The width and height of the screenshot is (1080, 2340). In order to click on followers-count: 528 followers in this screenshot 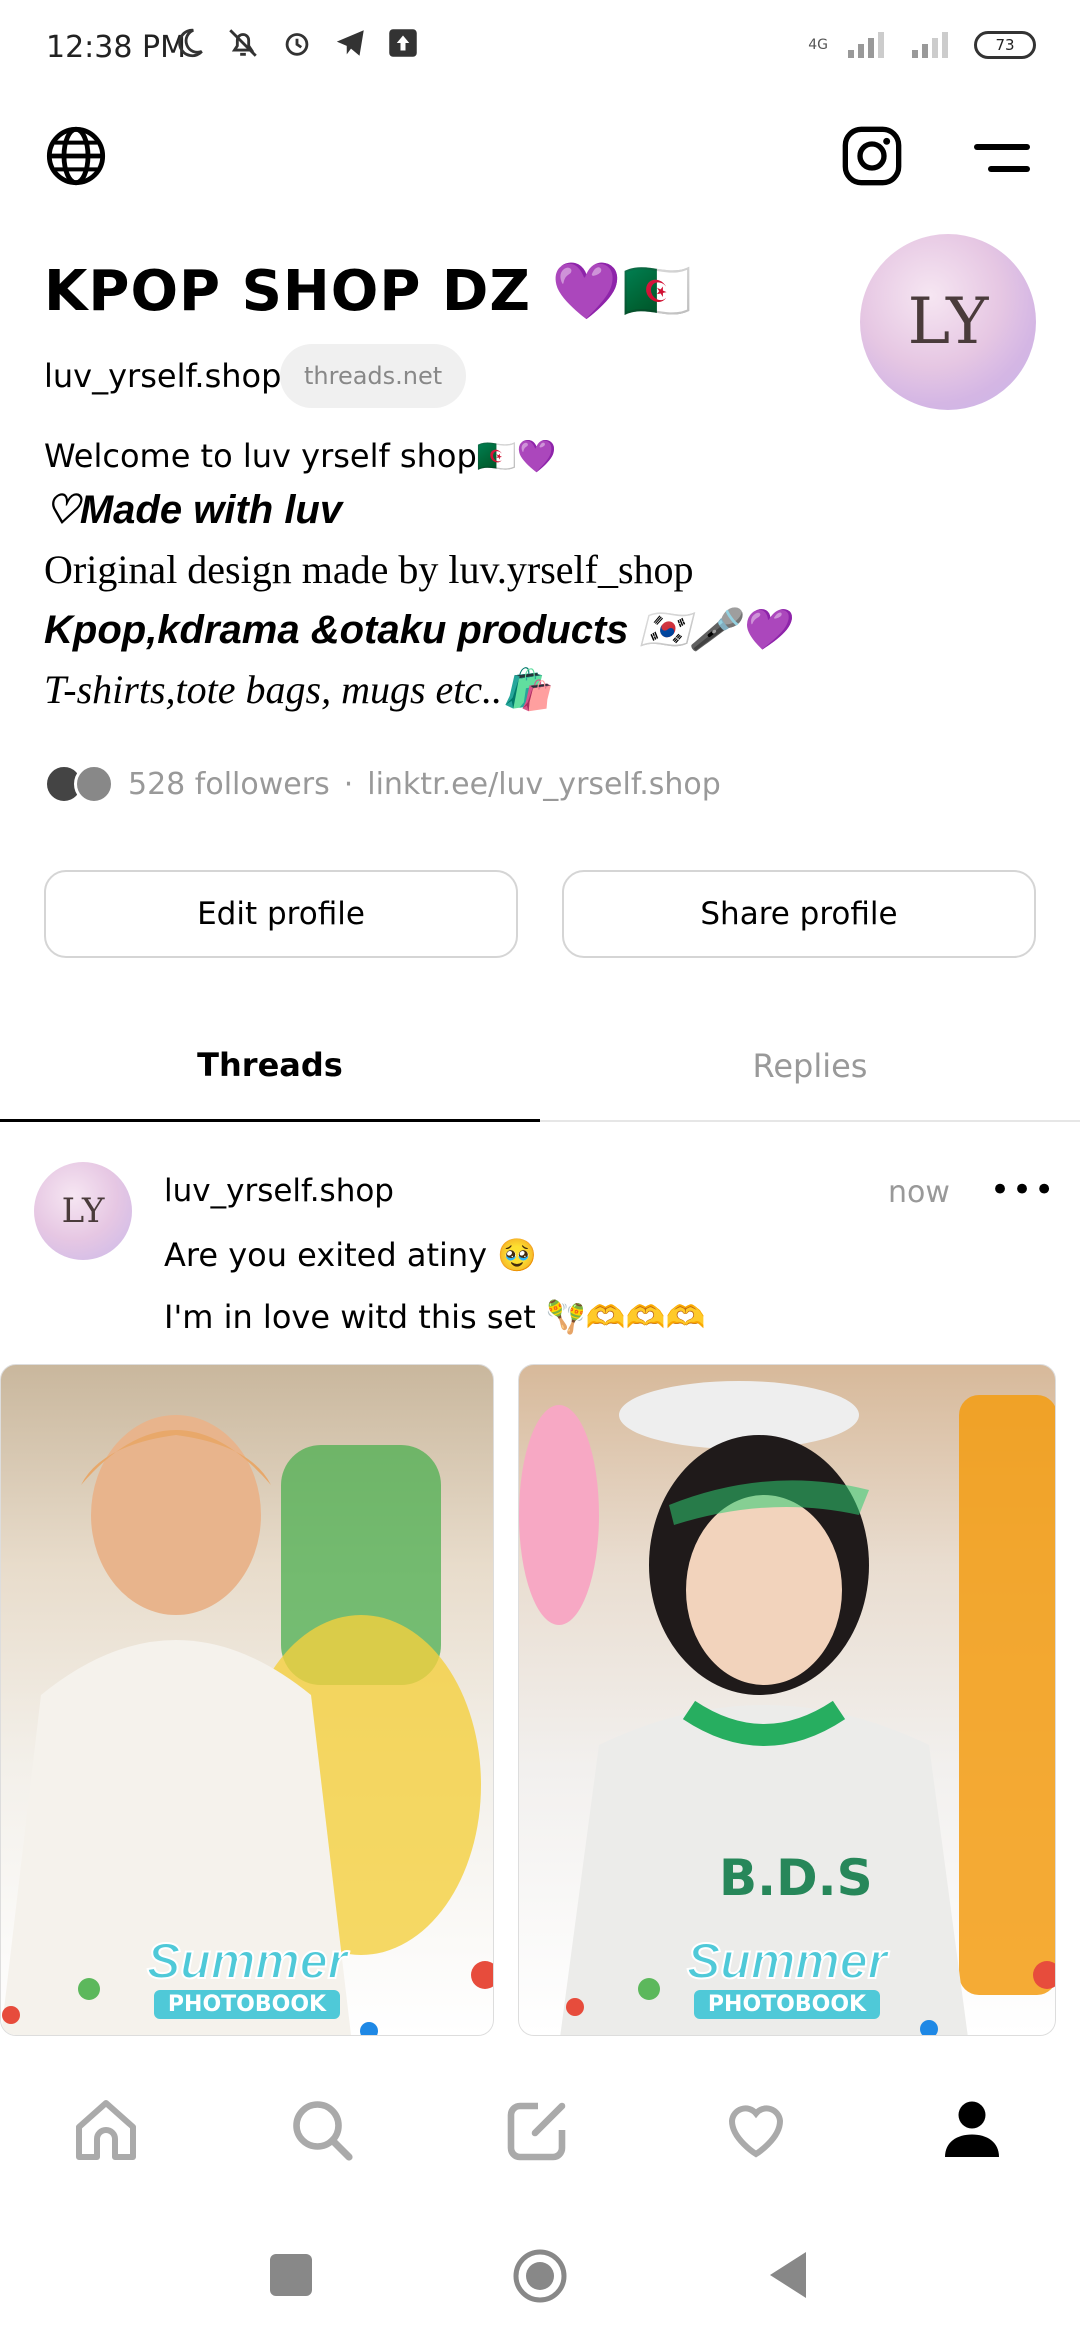, I will do `click(229, 784)`.